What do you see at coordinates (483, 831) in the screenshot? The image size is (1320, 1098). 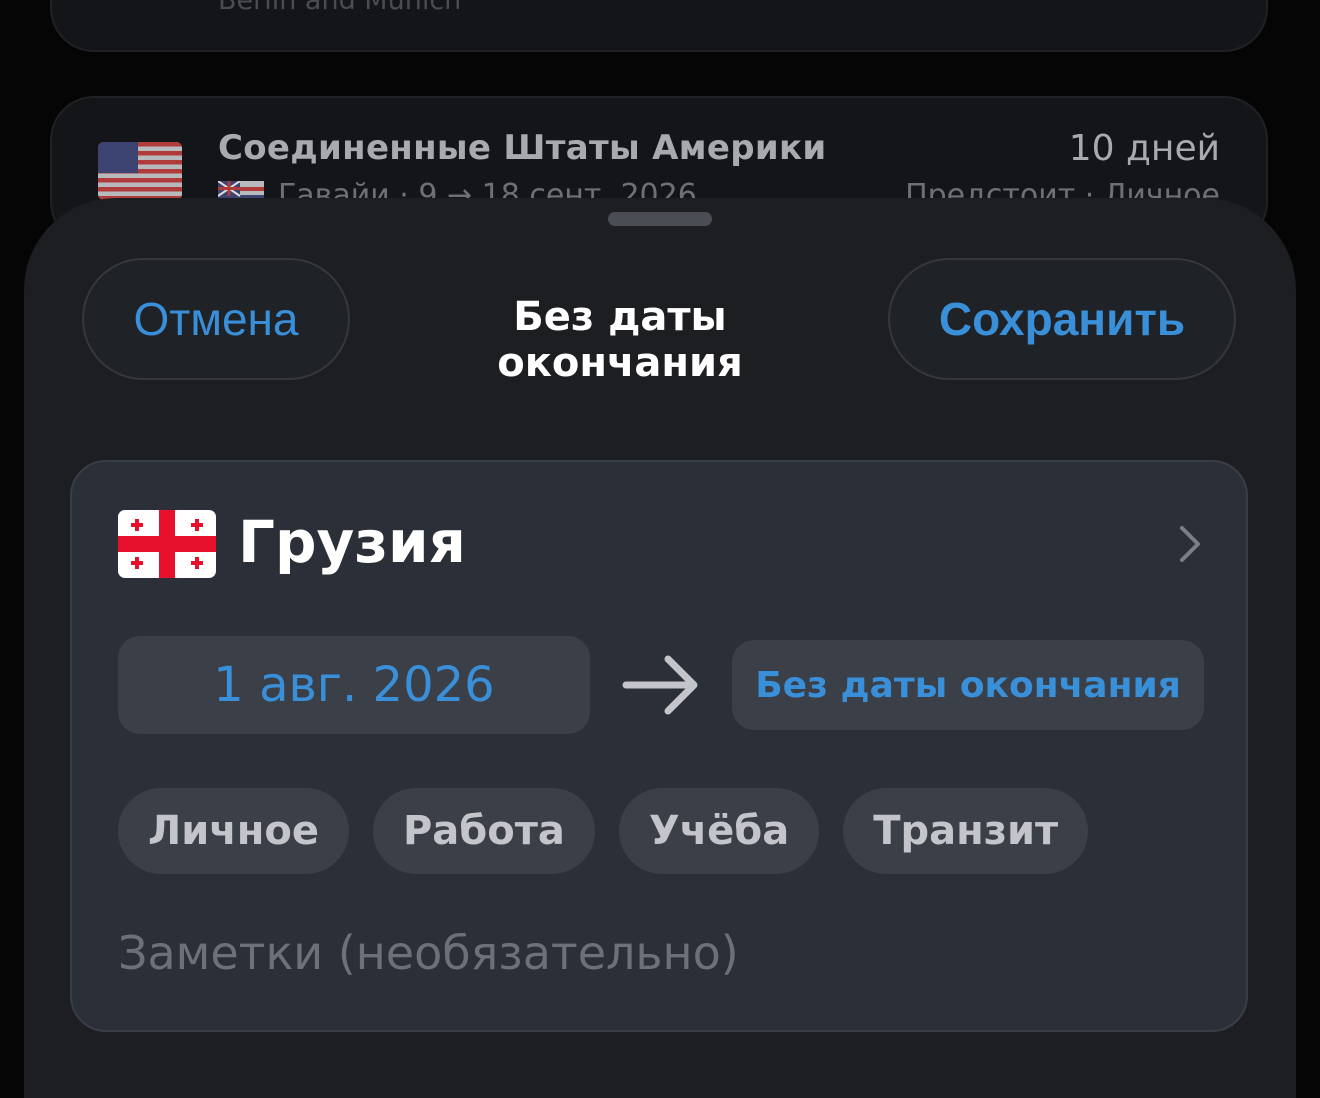 I see `tag-work: Работа` at bounding box center [483, 831].